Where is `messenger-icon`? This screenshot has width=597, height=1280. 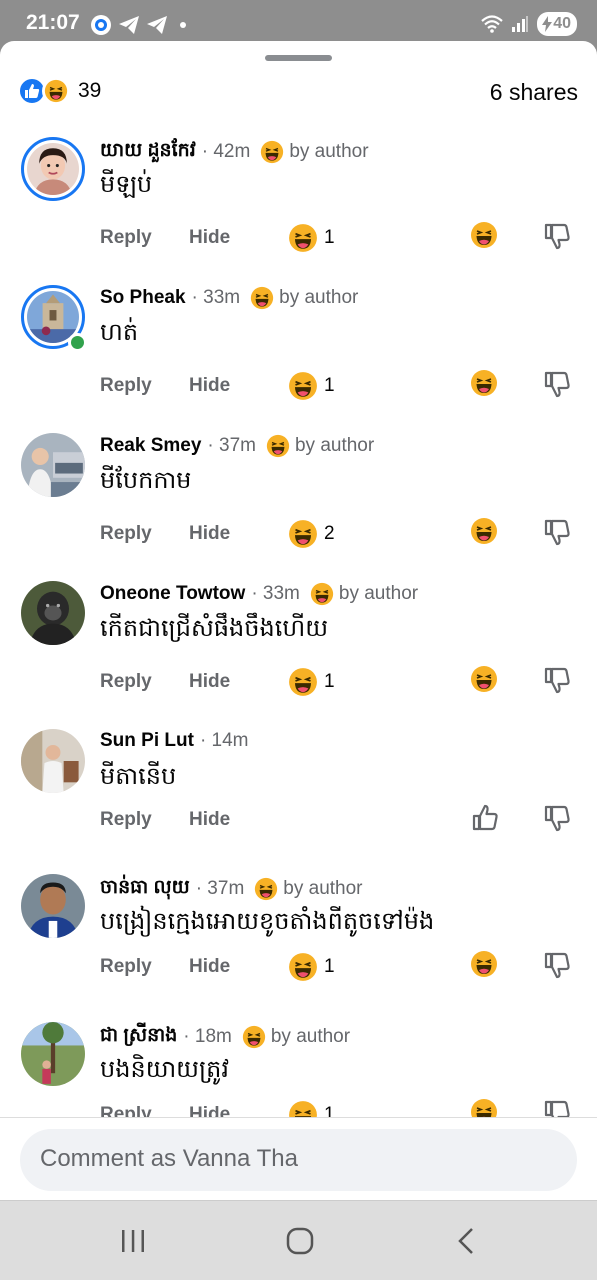 messenger-icon is located at coordinates (101, 25).